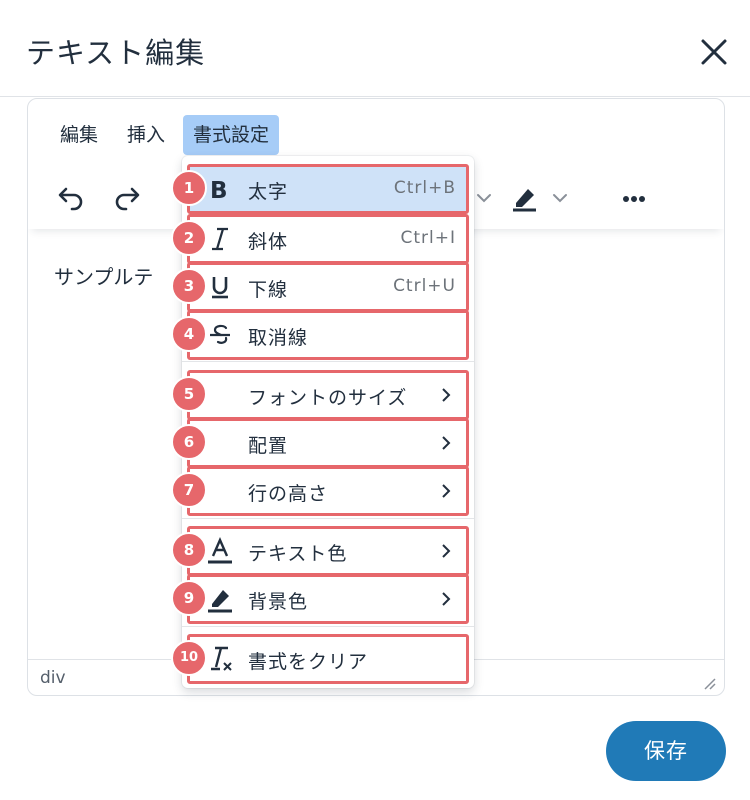 The image size is (750, 800). I want to click on menu-item-label: テキスト色, so click(298, 554).